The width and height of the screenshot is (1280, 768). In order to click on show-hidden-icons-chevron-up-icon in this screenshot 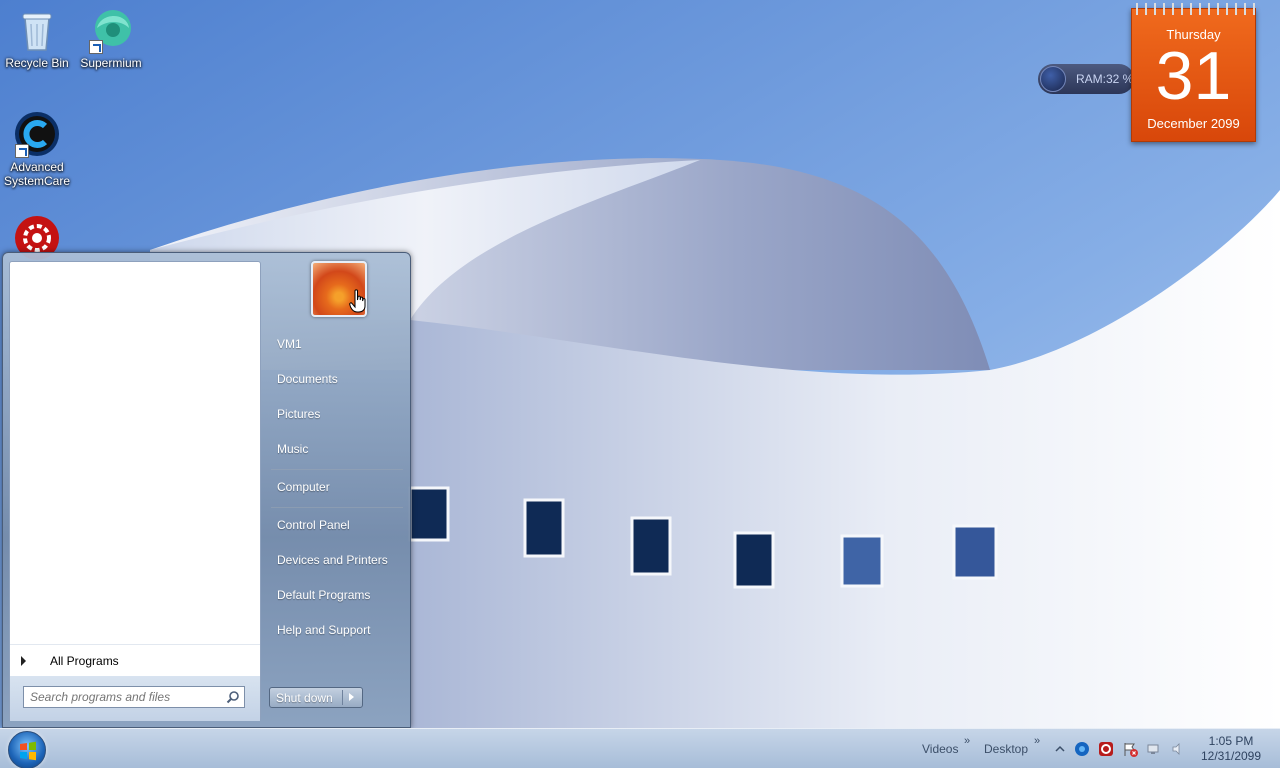, I will do `click(1060, 749)`.